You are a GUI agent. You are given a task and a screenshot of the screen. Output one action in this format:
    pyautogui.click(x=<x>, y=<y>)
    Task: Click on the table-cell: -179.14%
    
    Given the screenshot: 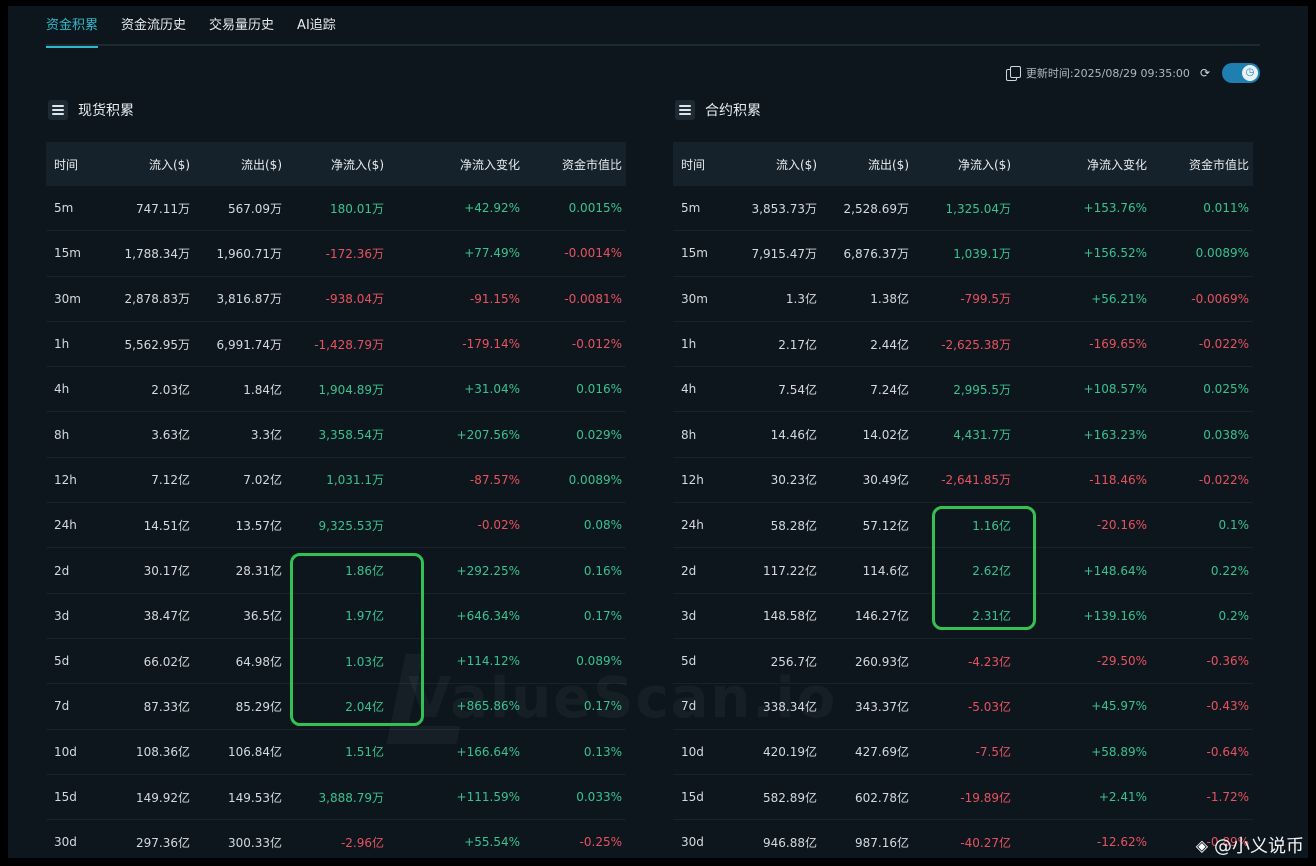 What is the action you would take?
    pyautogui.click(x=491, y=344)
    